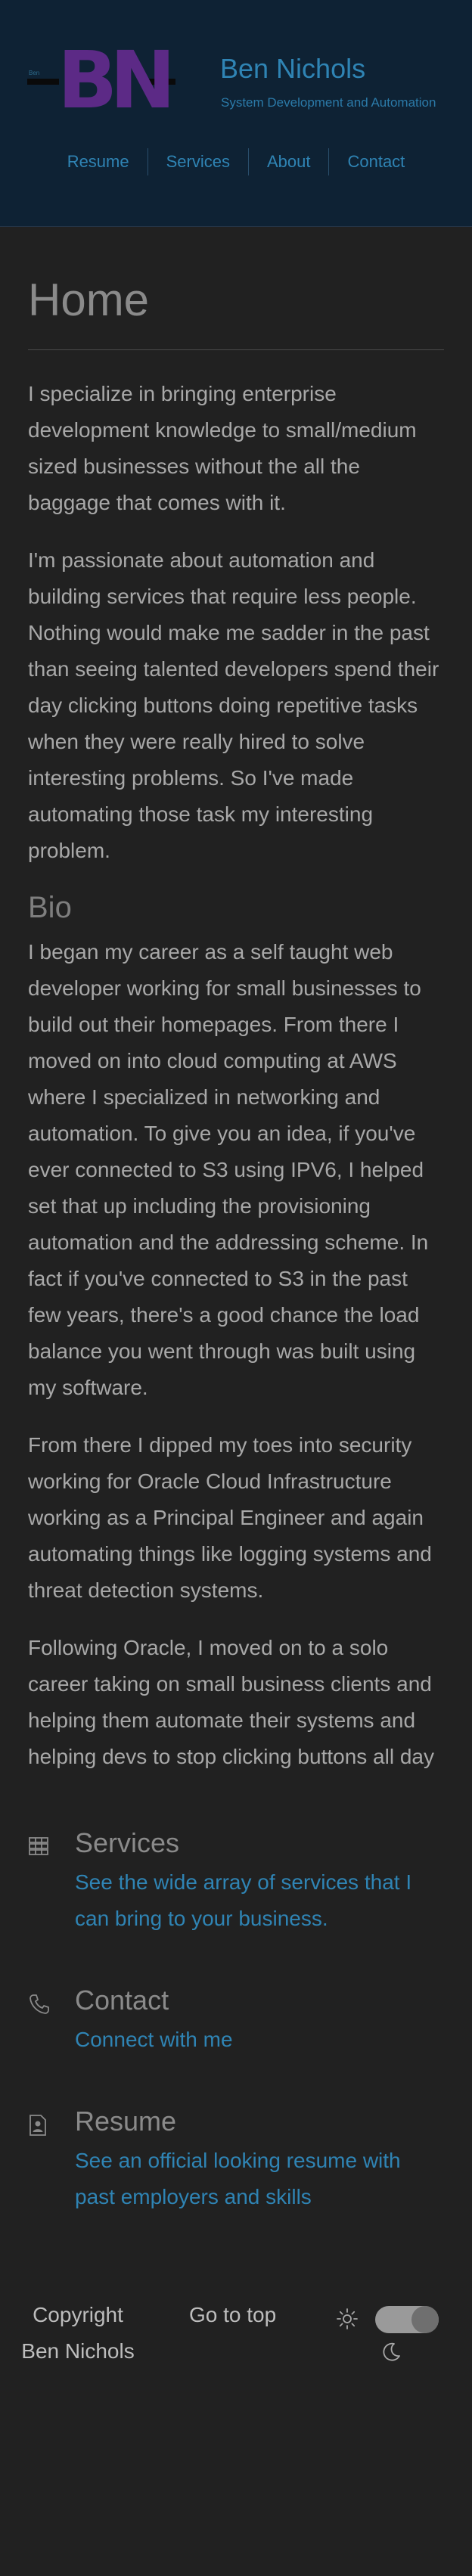 This screenshot has height=2576, width=472. I want to click on site-tagline: System Development and Automation, so click(328, 102).